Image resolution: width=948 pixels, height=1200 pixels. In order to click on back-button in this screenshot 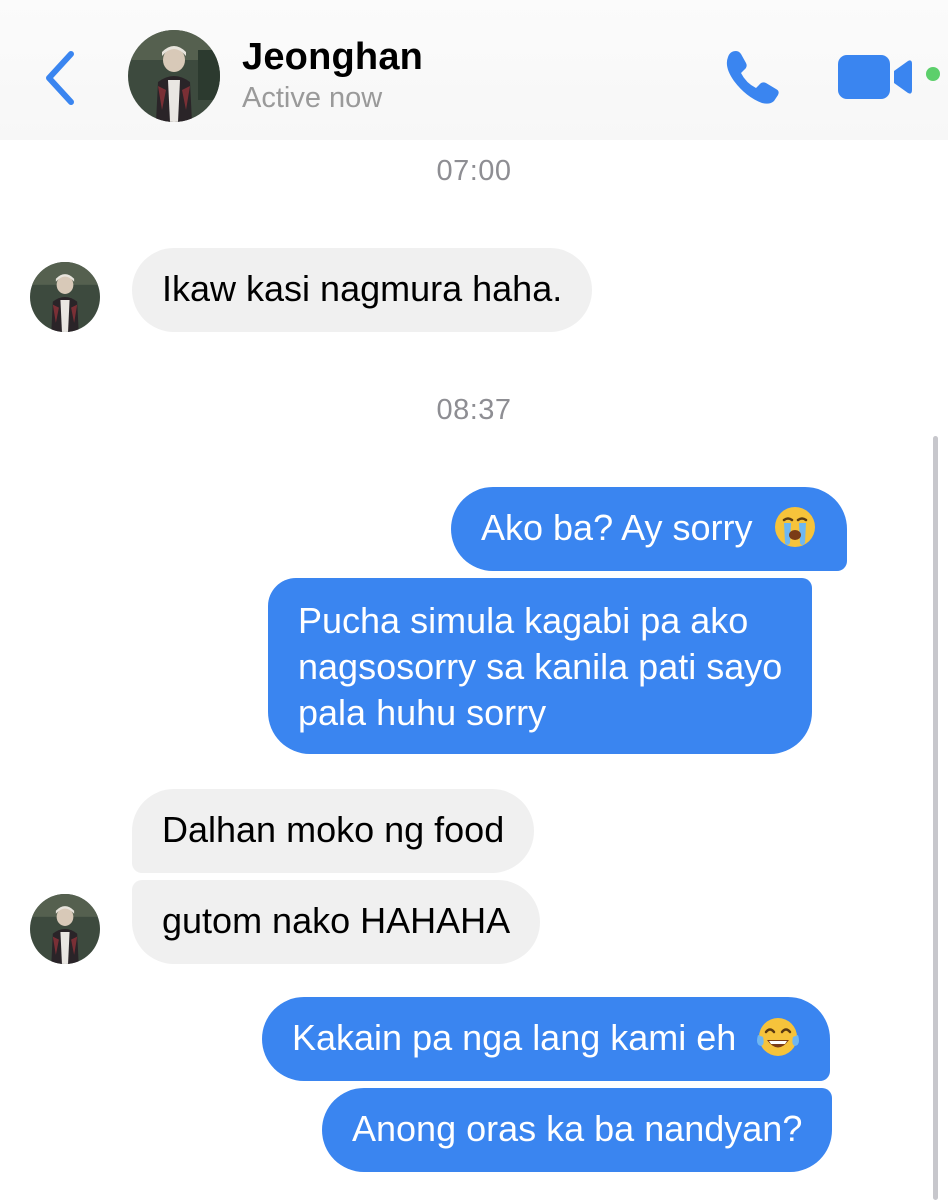, I will do `click(60, 78)`.